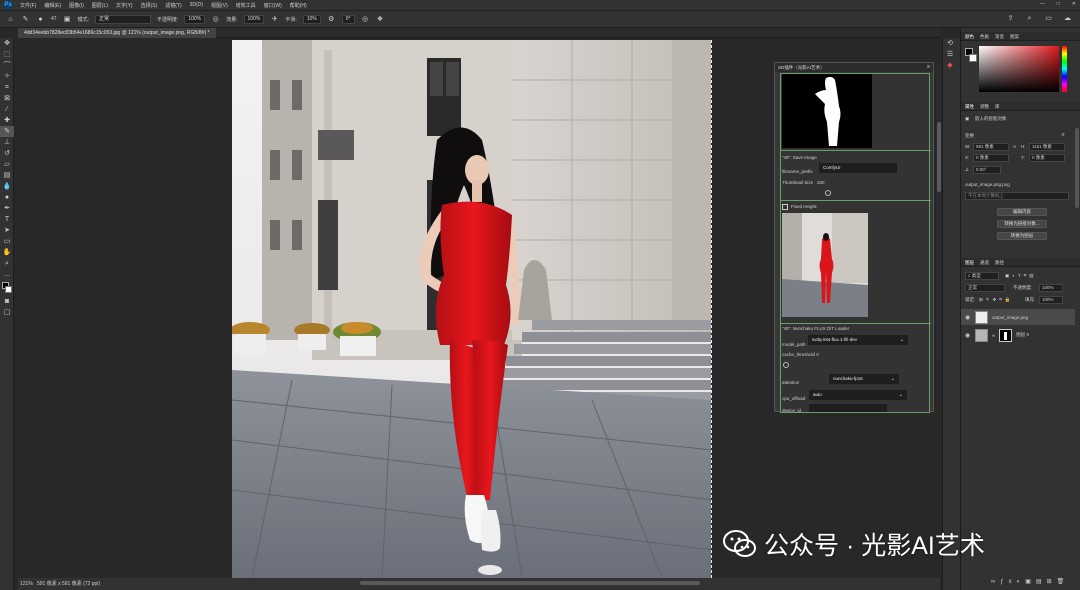 The width and height of the screenshot is (1080, 590). I want to click on minimize-button: —, so click(1042, 4).